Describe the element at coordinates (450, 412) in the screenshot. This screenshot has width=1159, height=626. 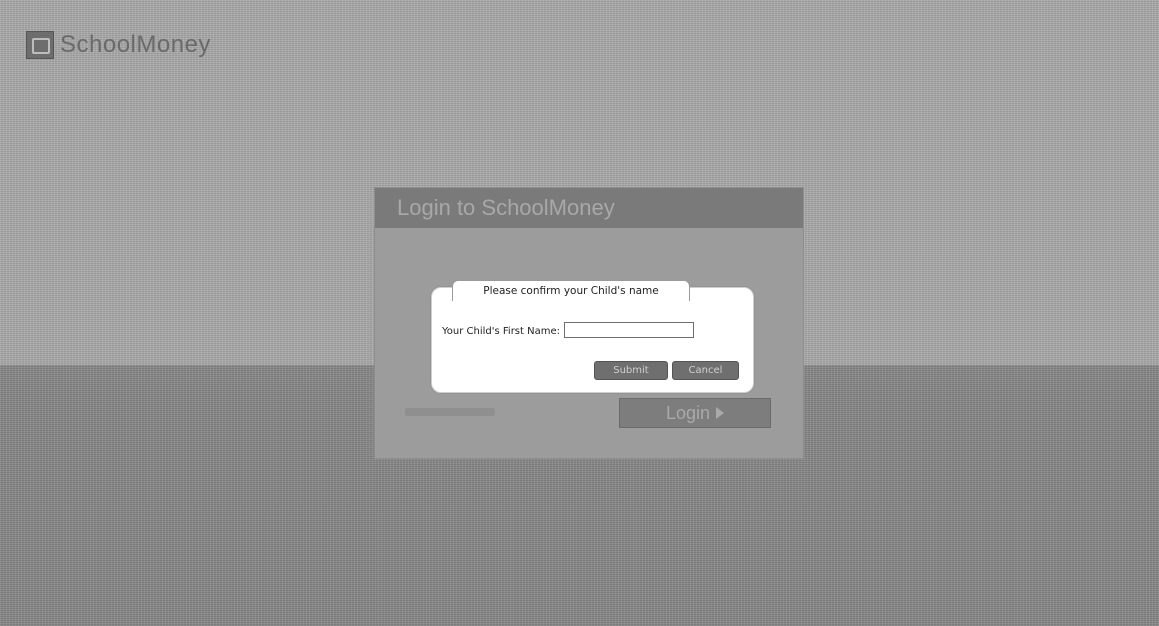
I see `login-link-placeholder` at that location.